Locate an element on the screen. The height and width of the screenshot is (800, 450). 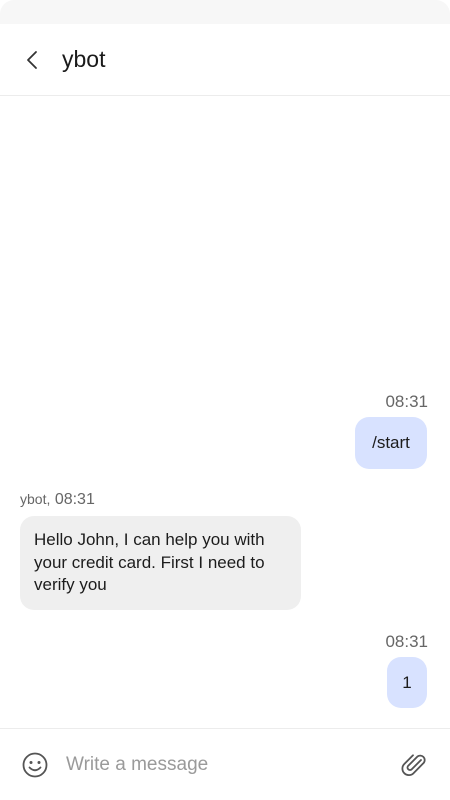
attach-button is located at coordinates (414, 765).